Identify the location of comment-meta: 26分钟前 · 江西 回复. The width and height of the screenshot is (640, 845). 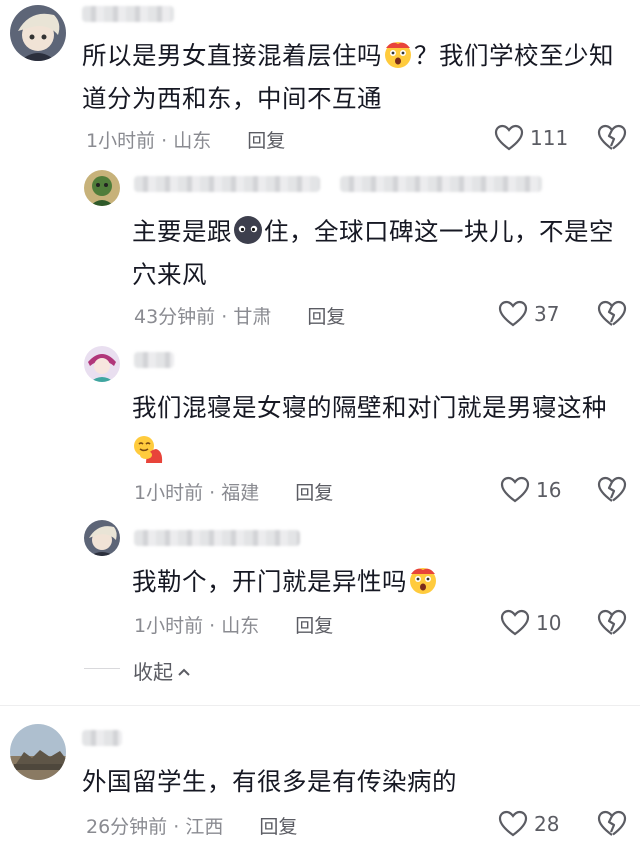
(192, 827).